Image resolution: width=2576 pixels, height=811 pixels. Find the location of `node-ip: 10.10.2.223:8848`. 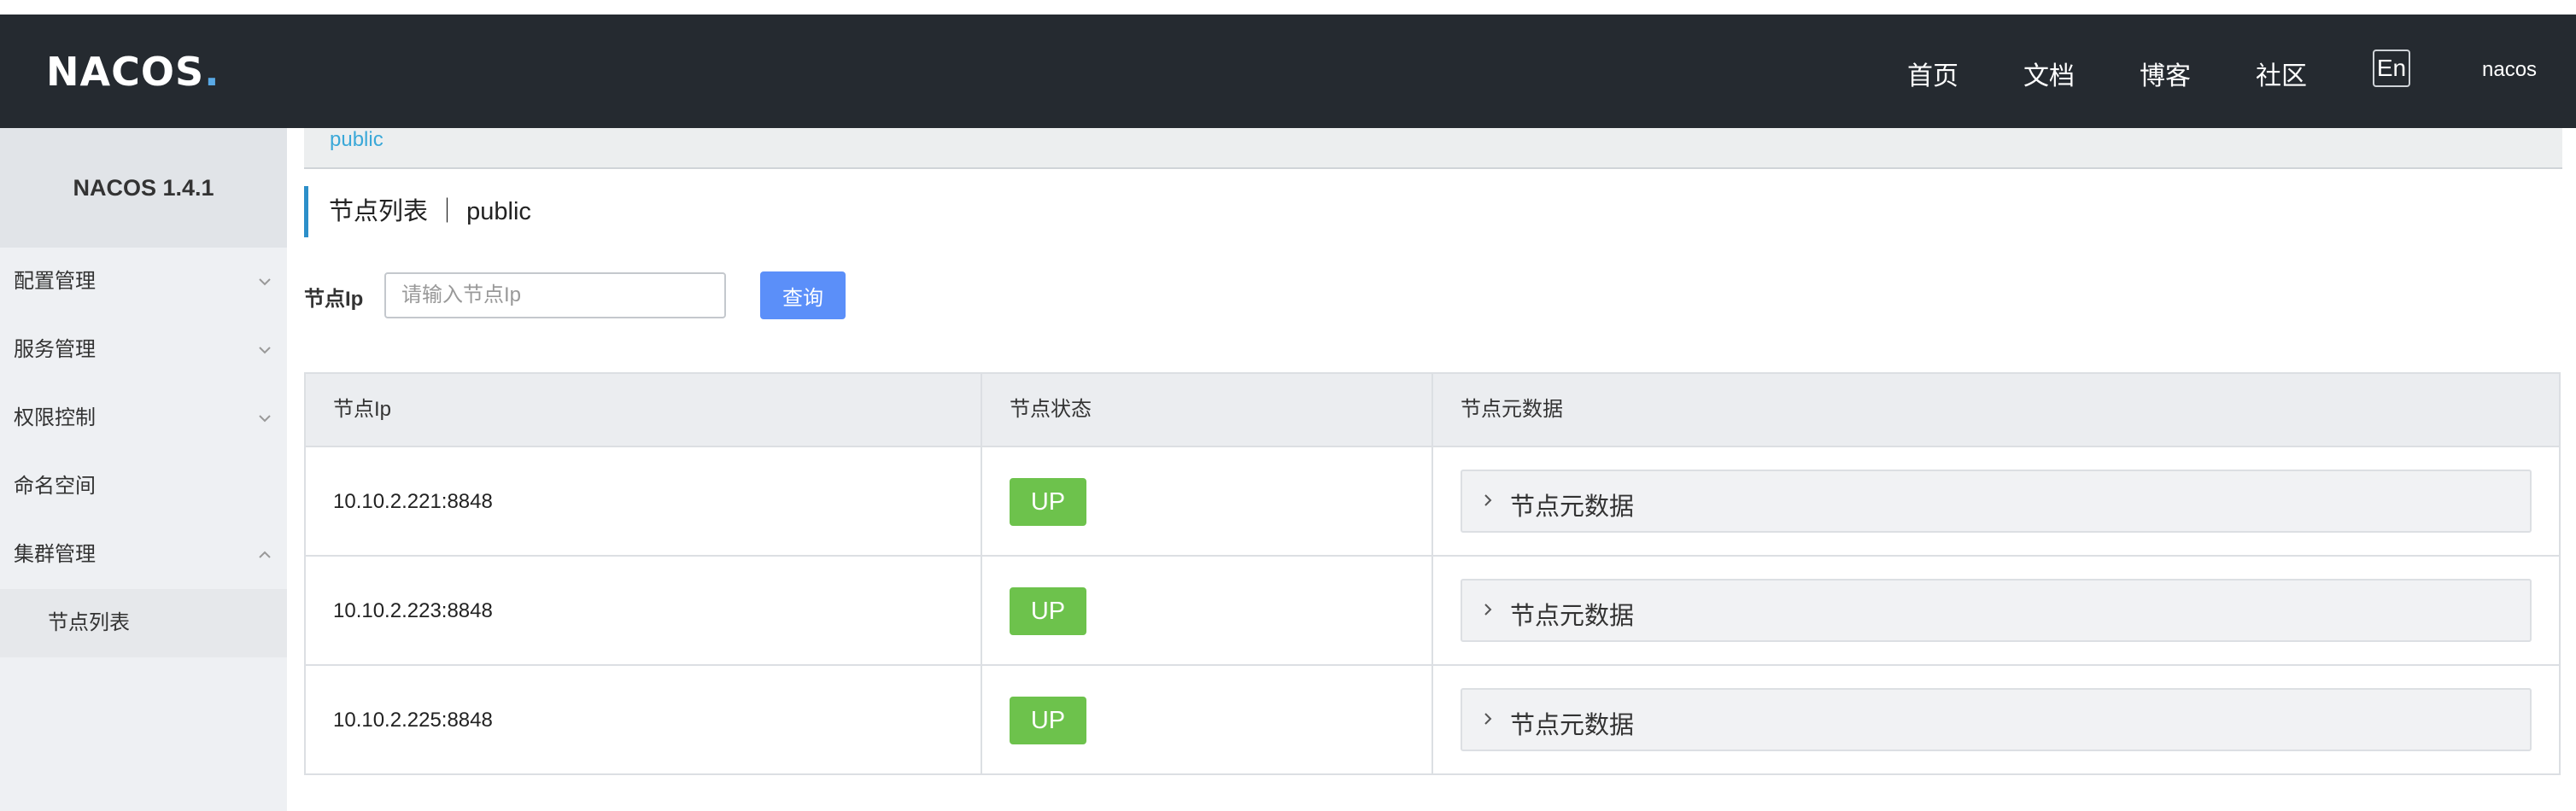

node-ip: 10.10.2.223:8848 is located at coordinates (413, 610).